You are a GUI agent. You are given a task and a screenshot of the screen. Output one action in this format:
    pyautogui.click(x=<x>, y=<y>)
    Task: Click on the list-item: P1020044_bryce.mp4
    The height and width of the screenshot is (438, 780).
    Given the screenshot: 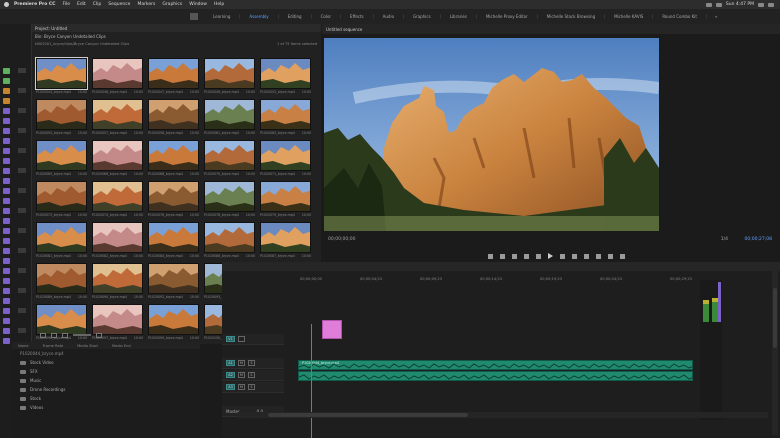 What is the action you would take?
    pyautogui.click(x=106, y=353)
    